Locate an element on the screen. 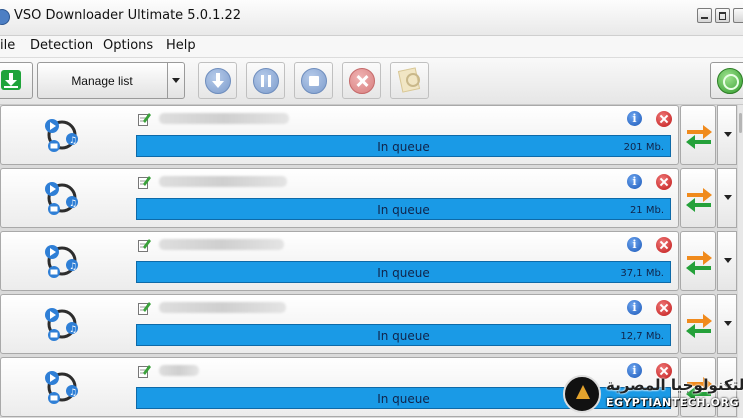 The width and height of the screenshot is (743, 418). download-button is located at coordinates (16, 80).